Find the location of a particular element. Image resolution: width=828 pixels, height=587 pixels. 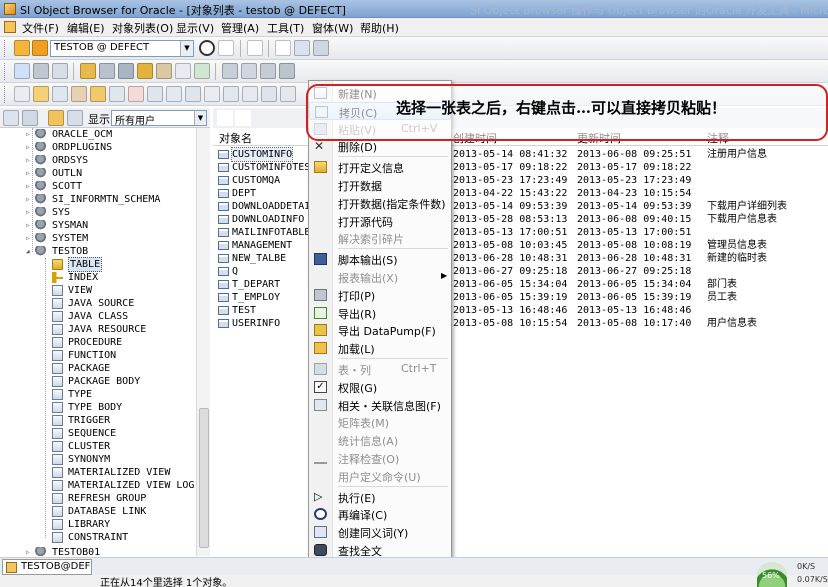

table-type-icon is located at coordinates (22, 94).